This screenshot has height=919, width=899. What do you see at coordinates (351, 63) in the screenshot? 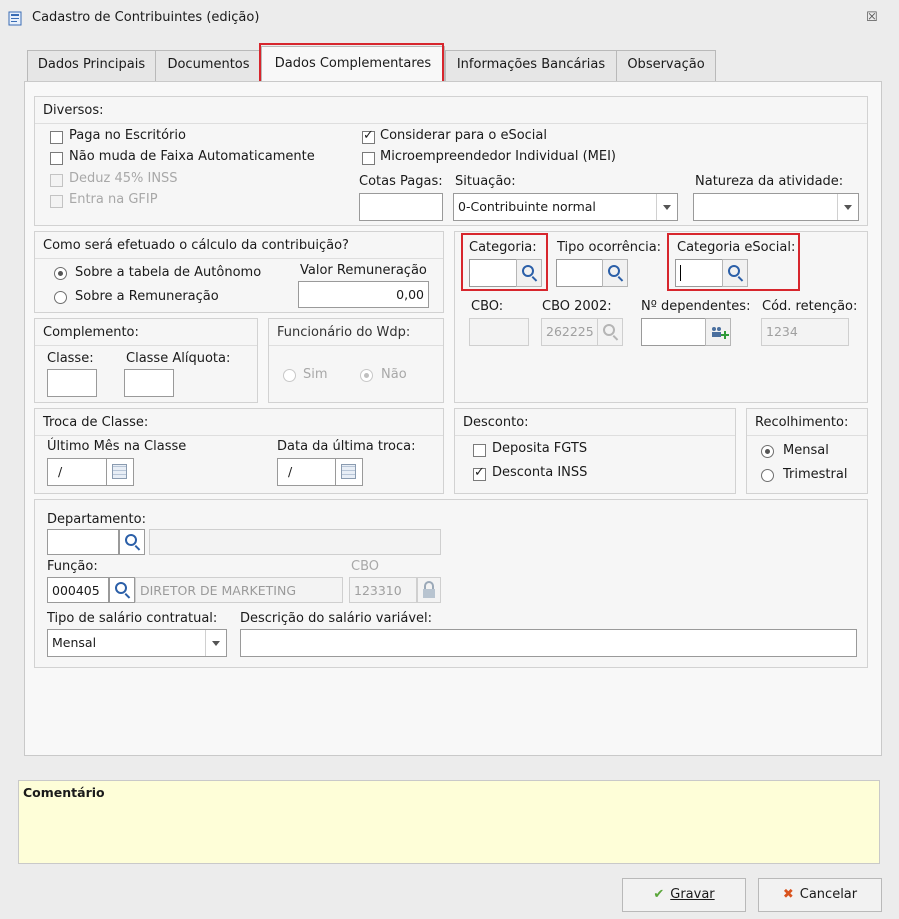
I see `tab-highlight-box` at bounding box center [351, 63].